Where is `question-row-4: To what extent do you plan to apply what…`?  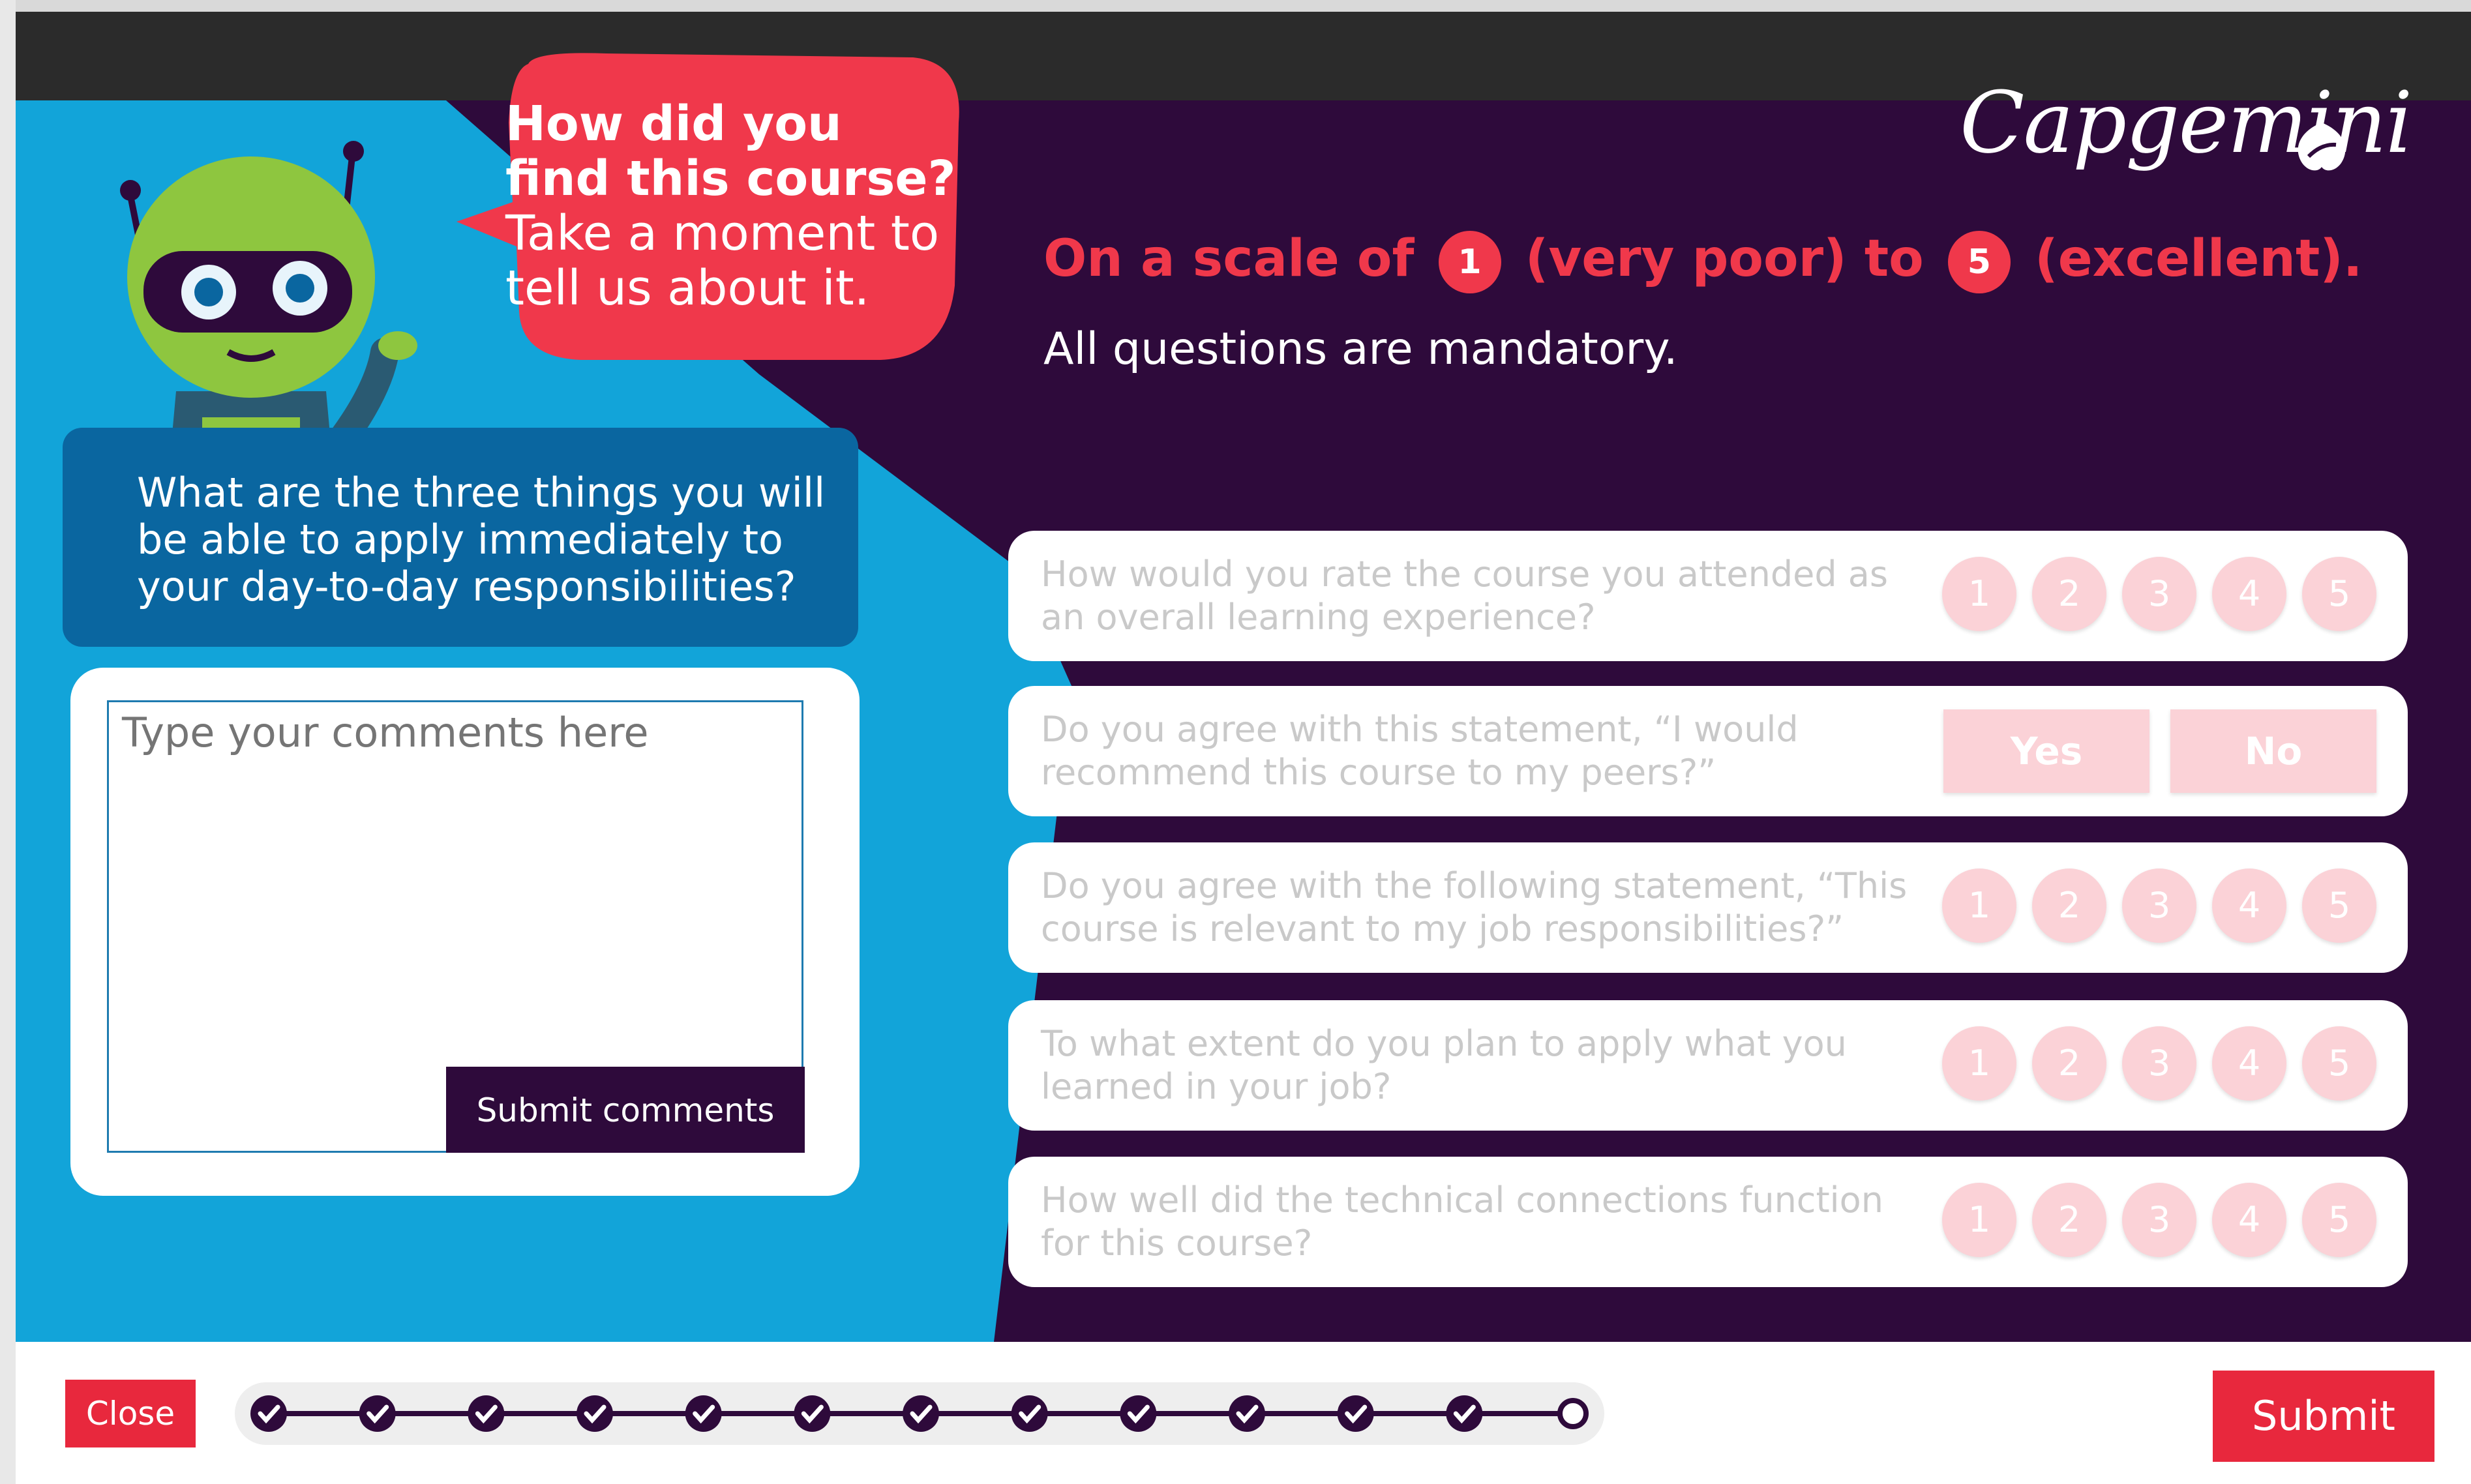
question-row-4: To what extent do you plan to apply what… is located at coordinates (1708, 1065).